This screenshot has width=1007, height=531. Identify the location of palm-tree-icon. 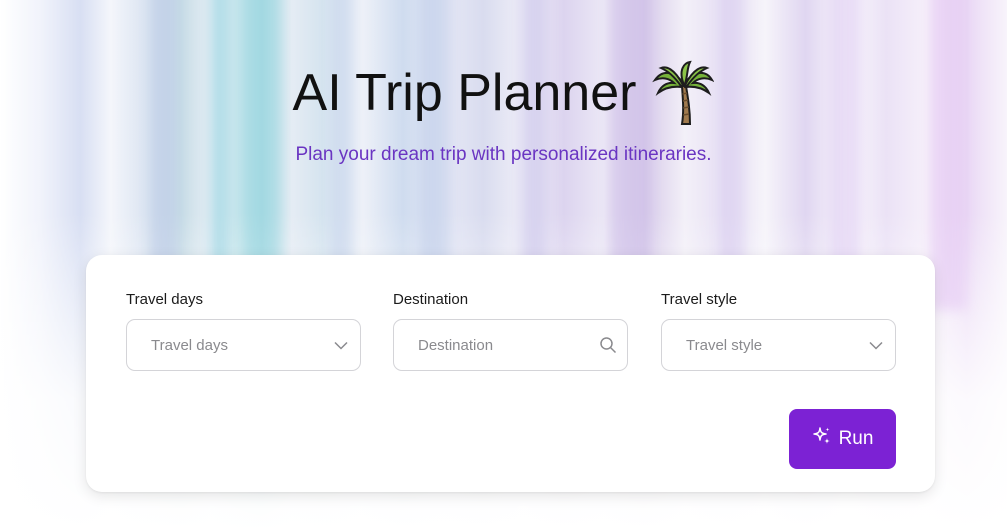
(683, 93).